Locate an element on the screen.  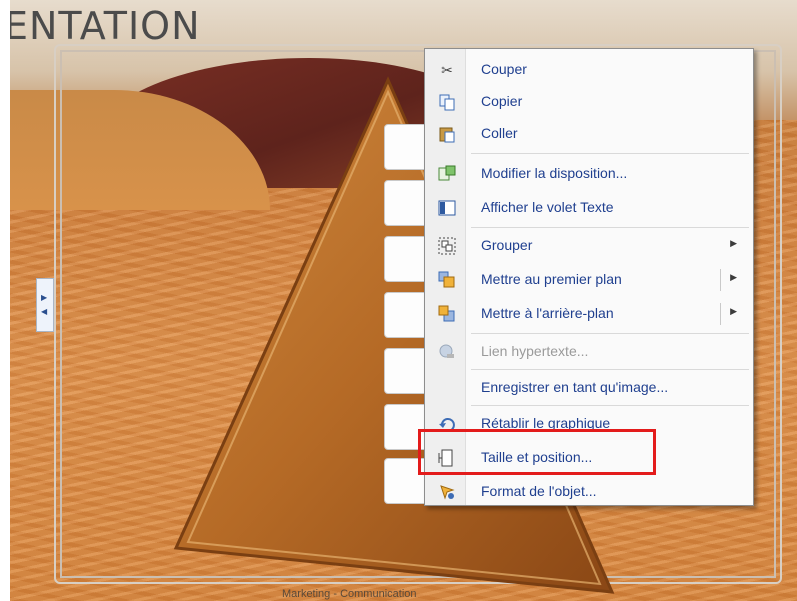
scissors-icon: ✂ is located at coordinates (447, 70).